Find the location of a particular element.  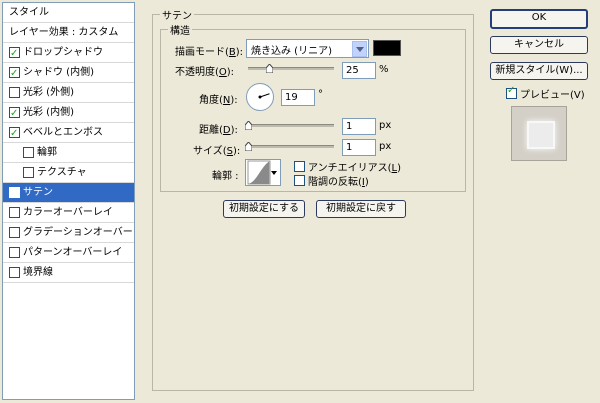

sidebar-item-inner-glow: 光彩 (内側) is located at coordinates (68, 113).